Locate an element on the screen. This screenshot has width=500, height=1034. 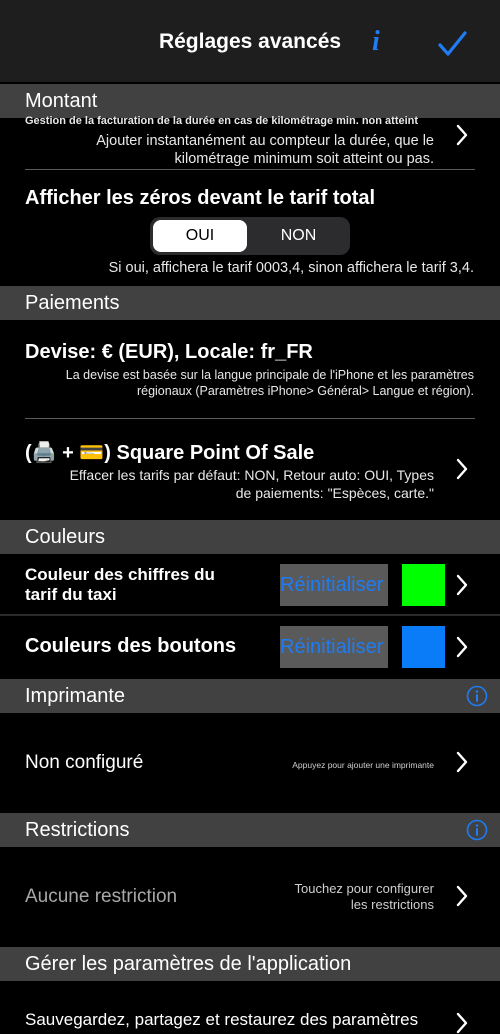
section-title: Gérer les paramètres de l'application is located at coordinates (188, 964).